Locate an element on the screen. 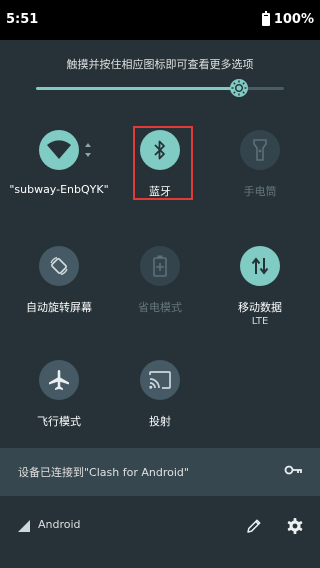 The image size is (320, 568). airplane-icon is located at coordinates (59, 380).